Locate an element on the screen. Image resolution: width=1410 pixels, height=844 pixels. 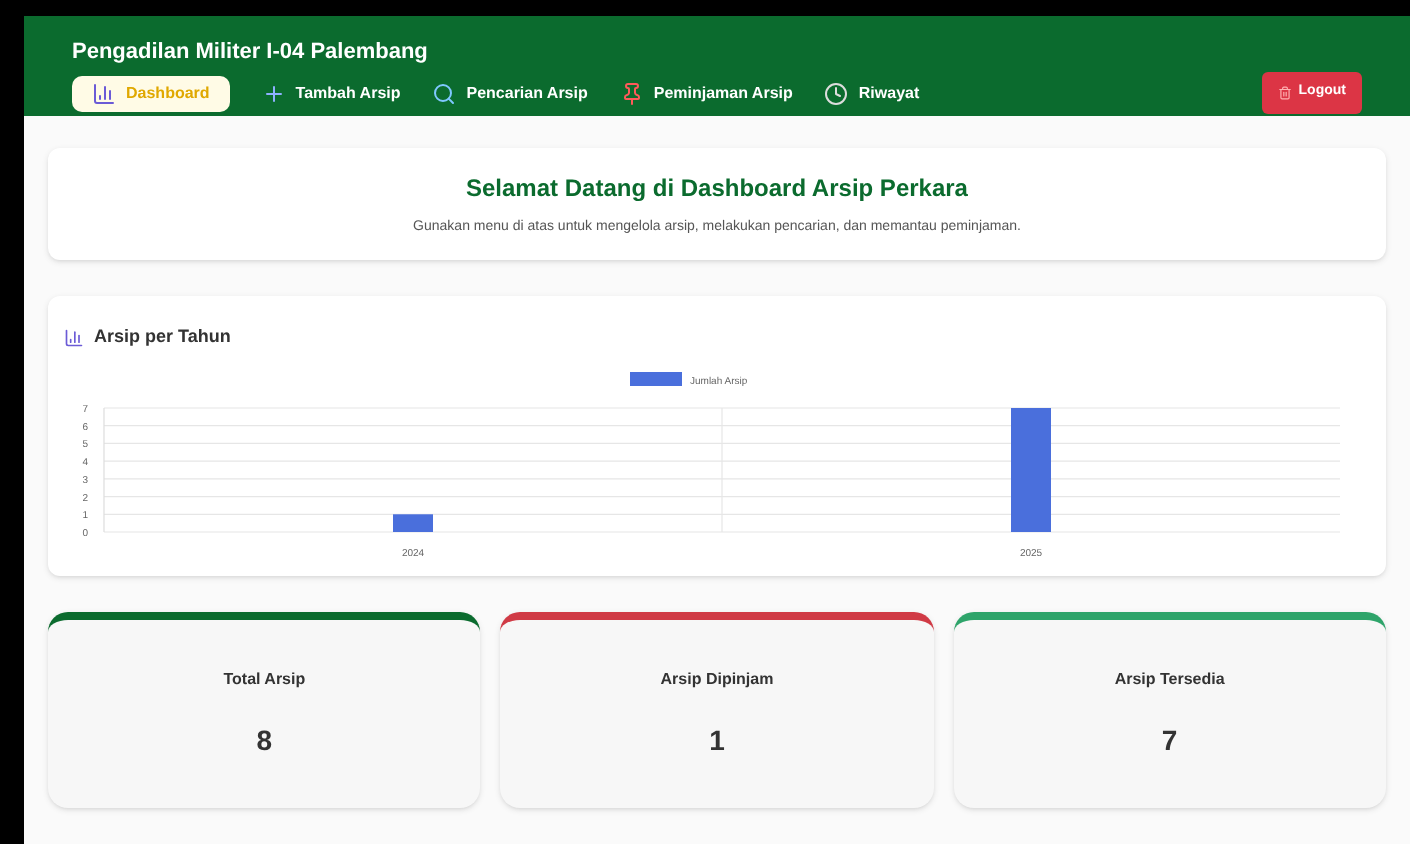
app-title: Pengadilan Militer I-04 Palembang is located at coordinates (251, 53).